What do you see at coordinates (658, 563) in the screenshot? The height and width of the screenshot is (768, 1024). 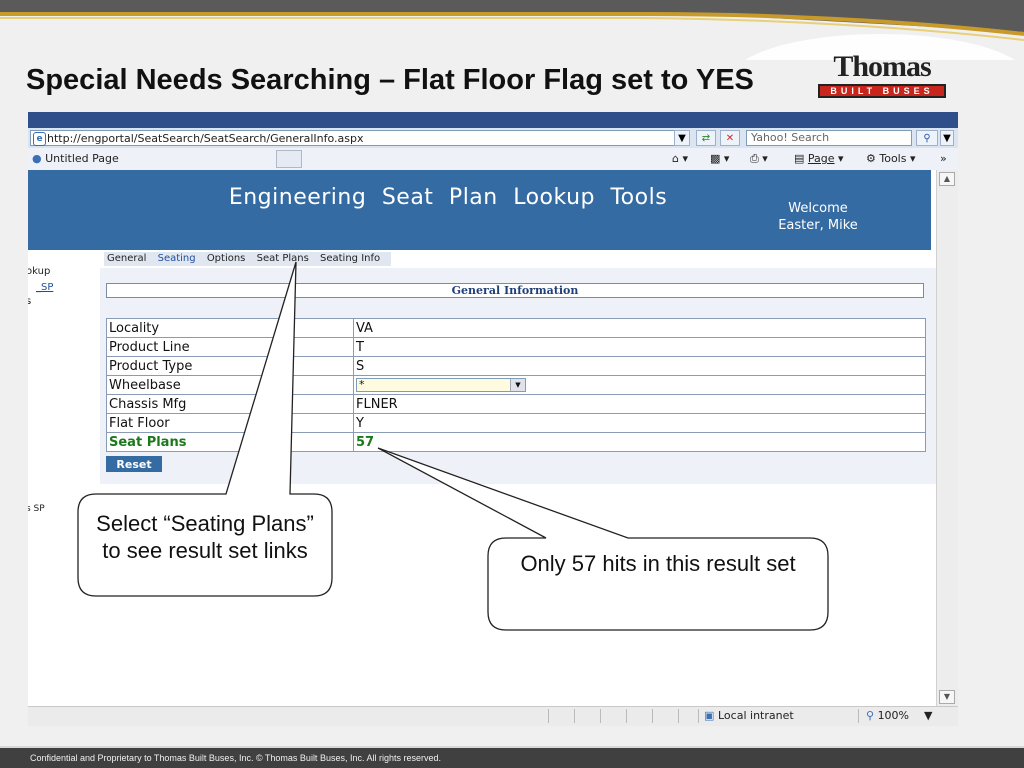 I see `callout-hits: Only 57 hits in this result set` at bounding box center [658, 563].